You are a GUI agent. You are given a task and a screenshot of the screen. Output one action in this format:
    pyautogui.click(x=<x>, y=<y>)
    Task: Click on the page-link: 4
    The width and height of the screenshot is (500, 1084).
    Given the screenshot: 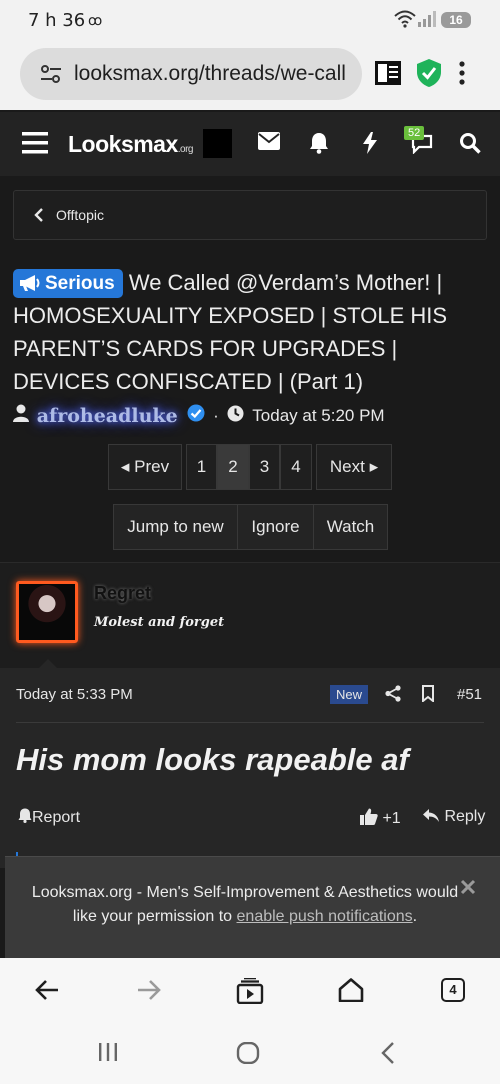 What is the action you would take?
    pyautogui.click(x=296, y=467)
    